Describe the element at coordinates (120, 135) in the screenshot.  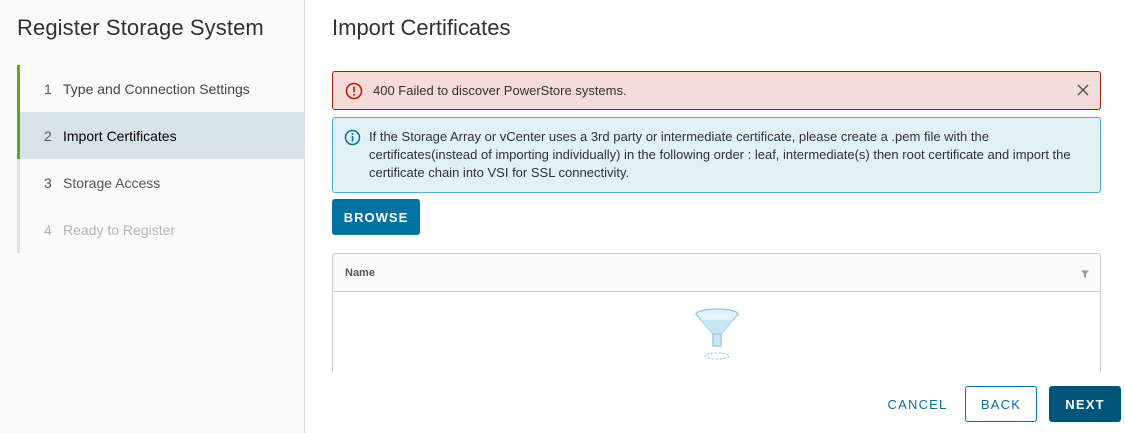
I see `step-label: Import Certificates` at that location.